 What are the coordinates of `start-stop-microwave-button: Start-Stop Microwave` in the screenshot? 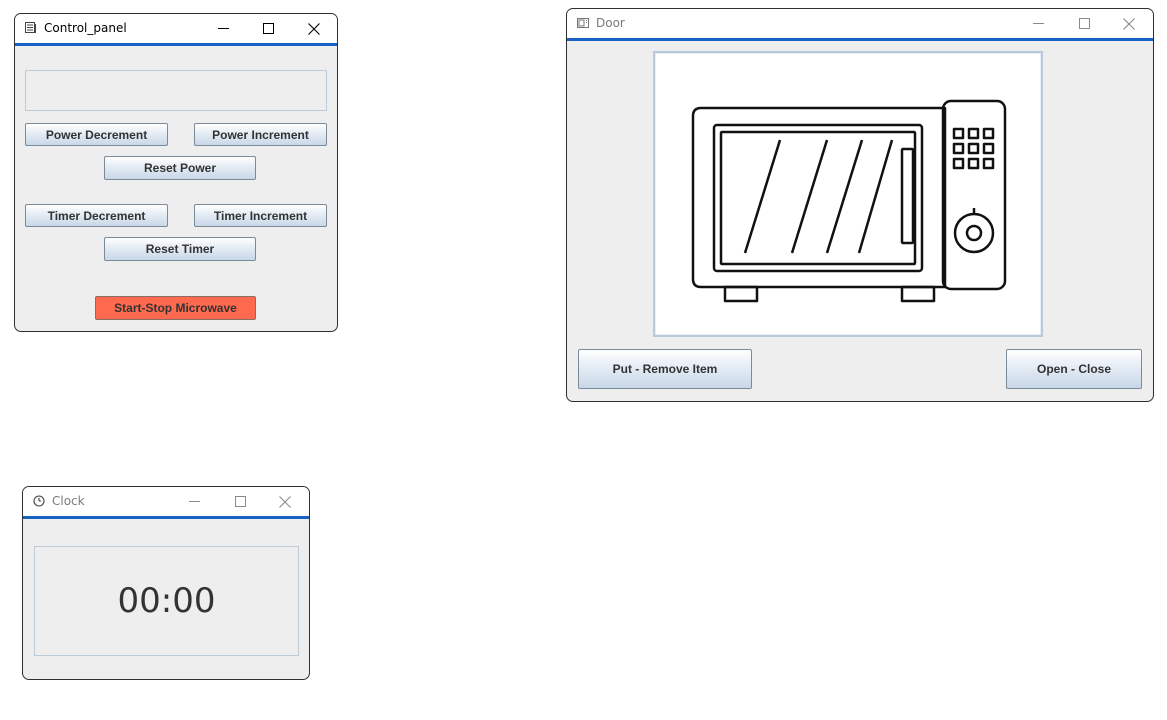 It's located at (175, 308).